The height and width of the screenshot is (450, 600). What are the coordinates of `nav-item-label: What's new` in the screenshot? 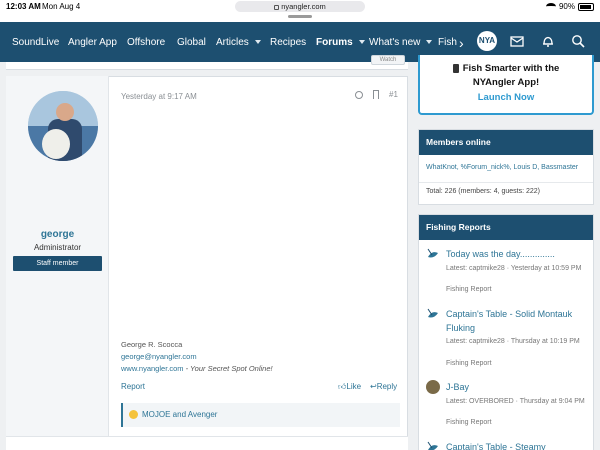 It's located at (395, 42).